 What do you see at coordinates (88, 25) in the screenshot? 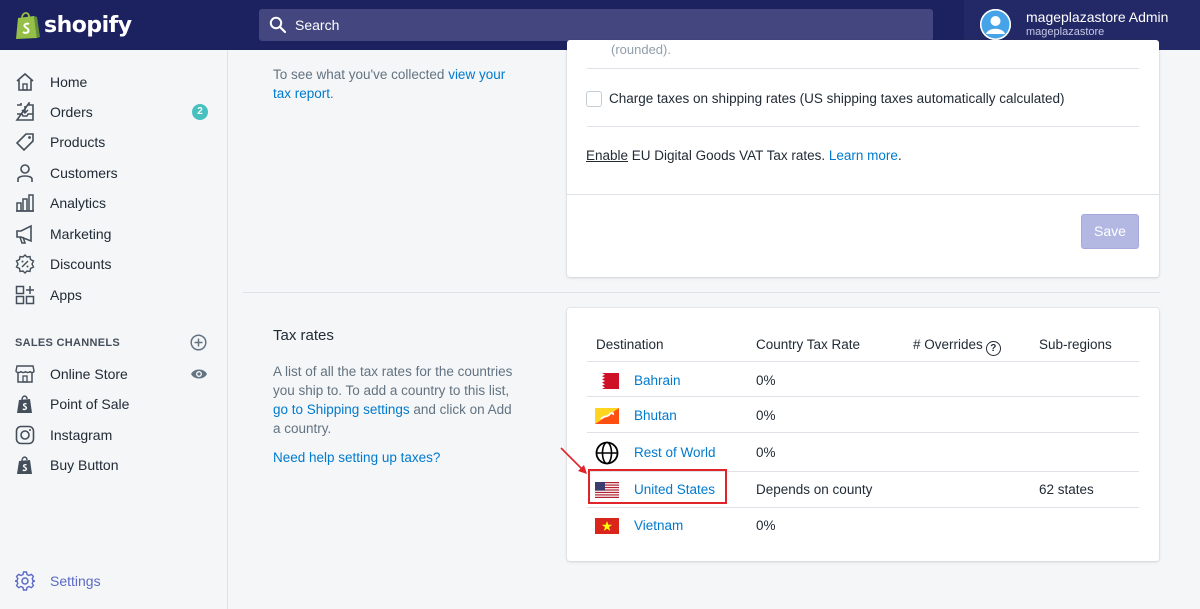
I see `shopify-wordmark: shopify` at bounding box center [88, 25].